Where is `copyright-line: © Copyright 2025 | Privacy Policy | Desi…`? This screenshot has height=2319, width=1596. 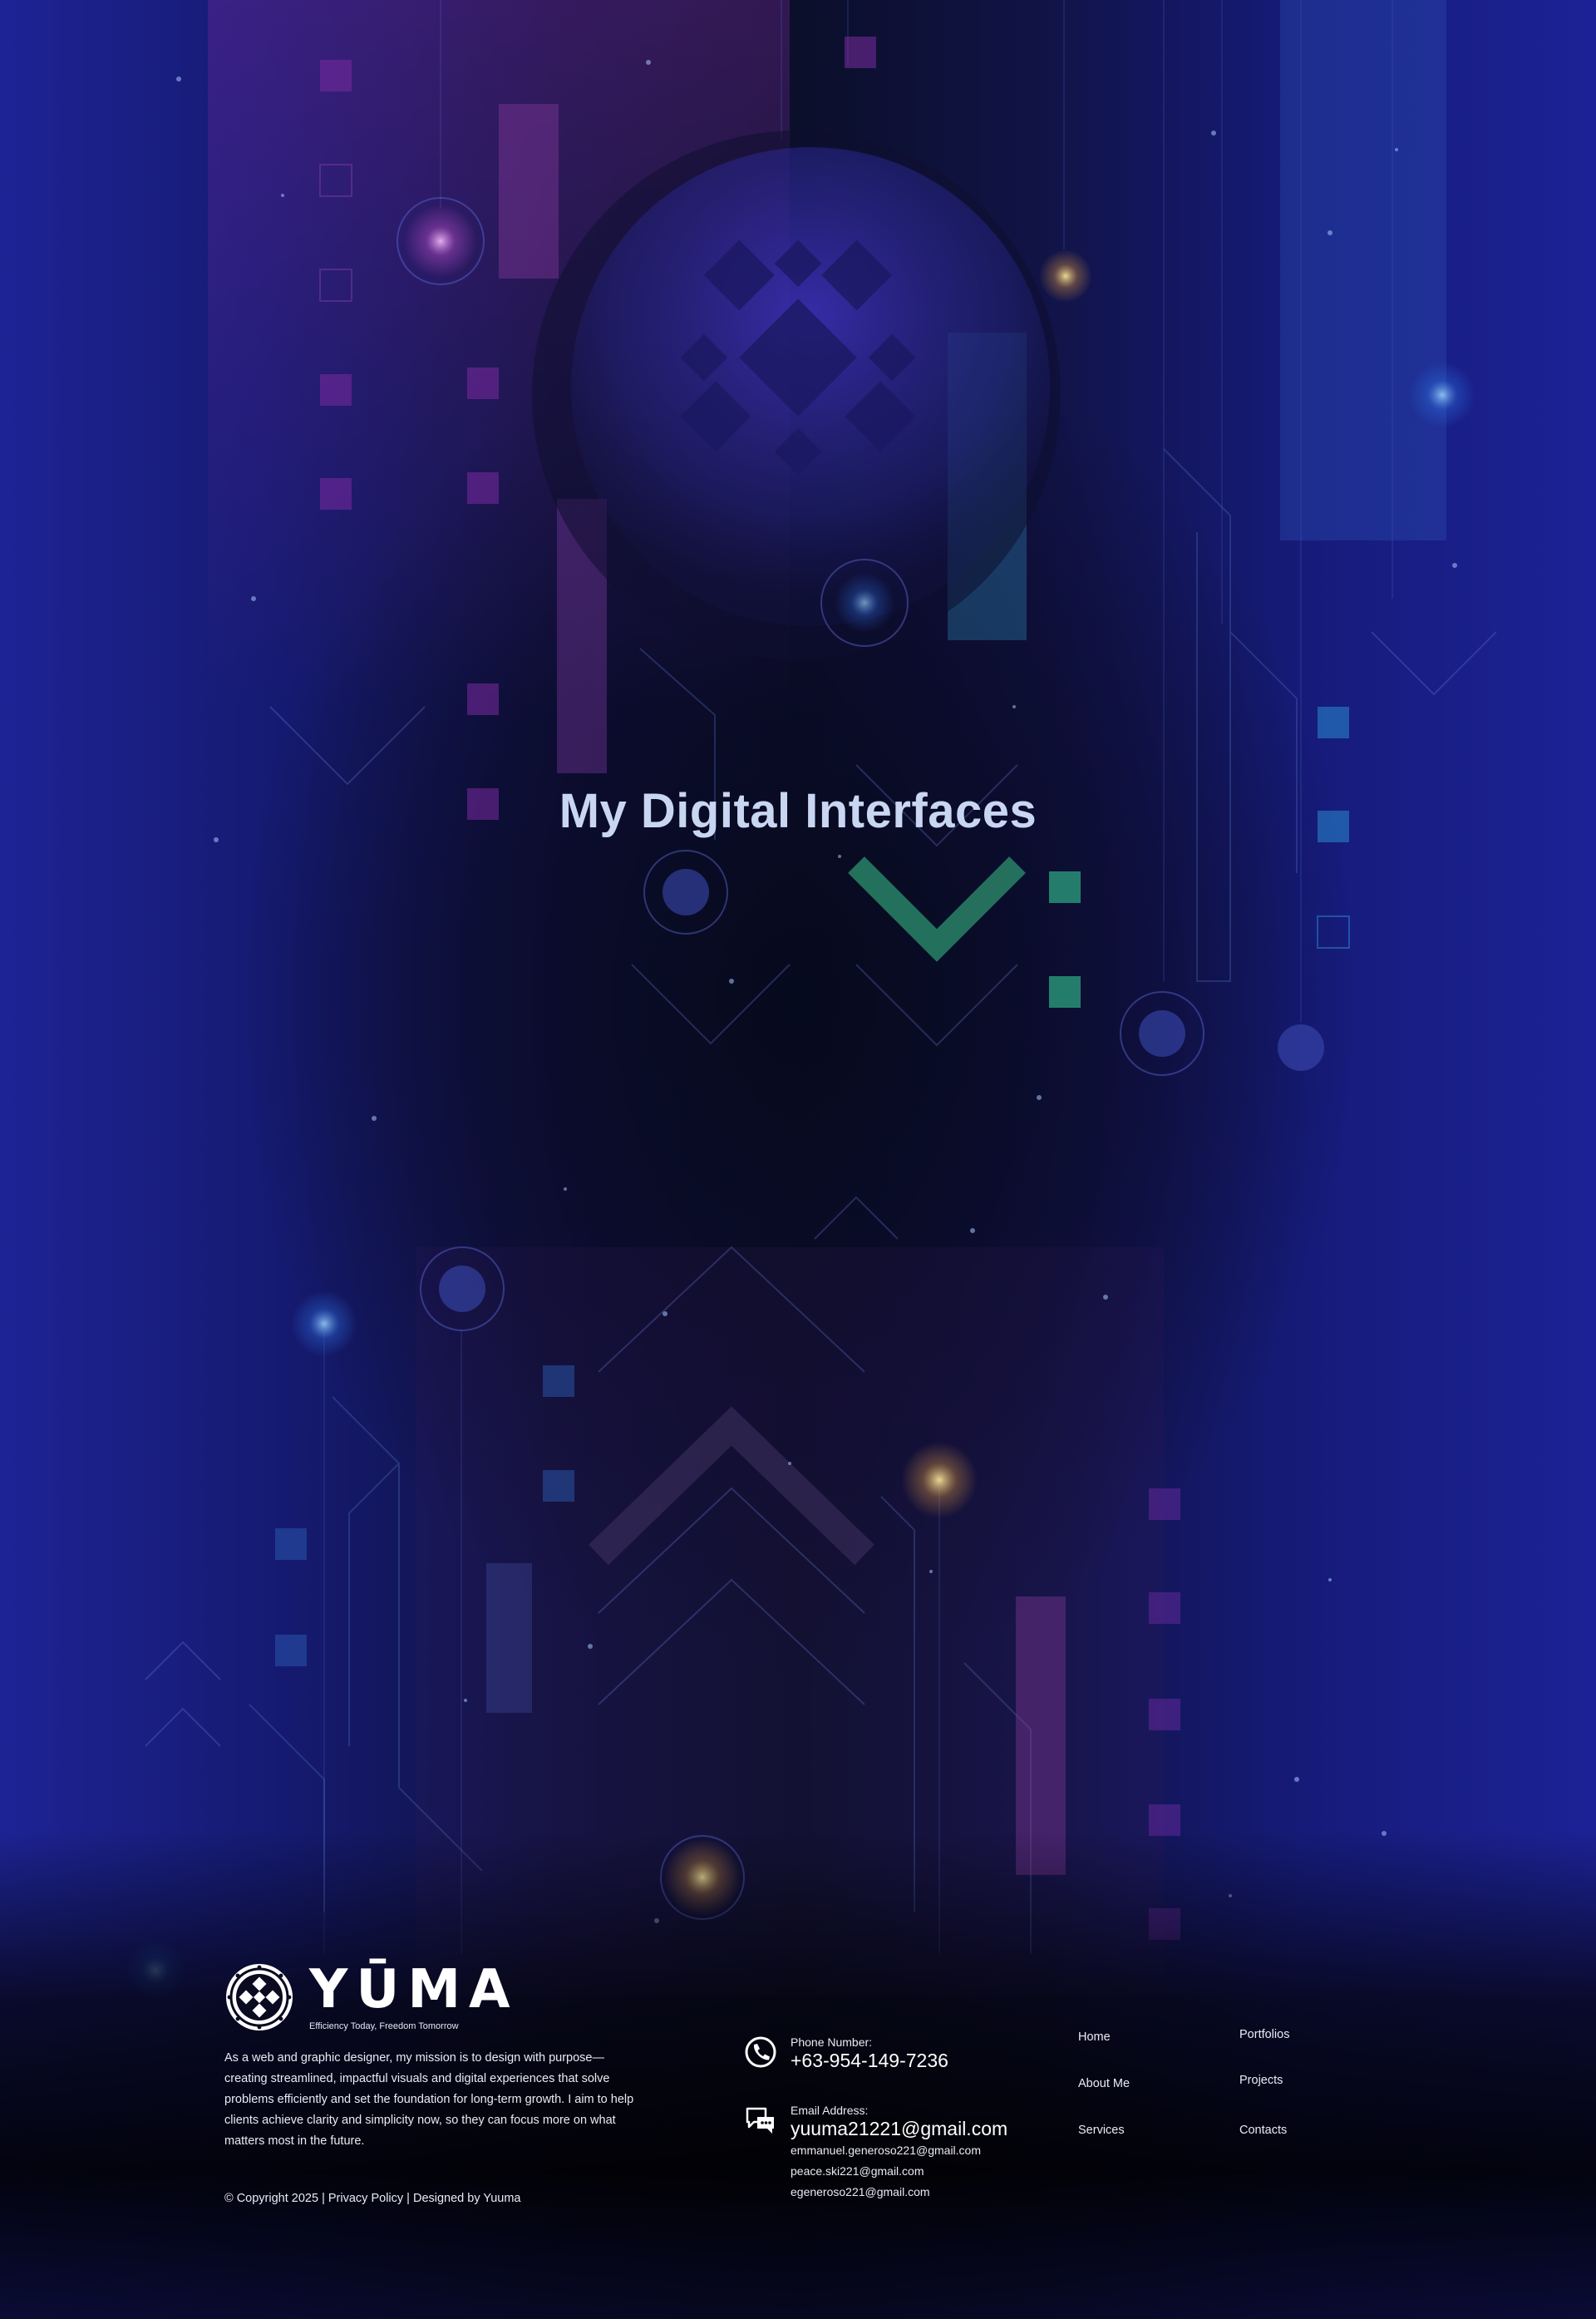
copyright-line: © Copyright 2025 | Privacy Policy | Desi… is located at coordinates (372, 2198).